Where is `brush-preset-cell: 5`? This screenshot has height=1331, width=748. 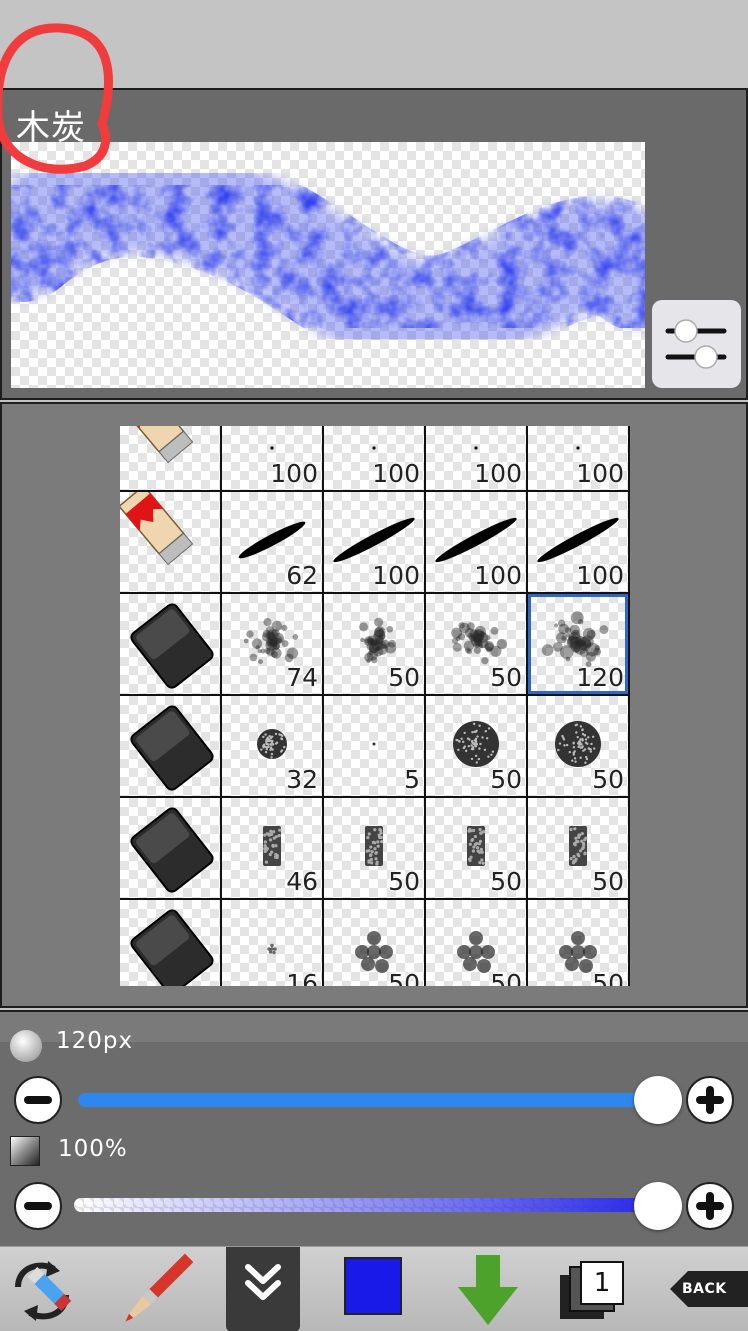
brush-preset-cell: 5 is located at coordinates (374, 746).